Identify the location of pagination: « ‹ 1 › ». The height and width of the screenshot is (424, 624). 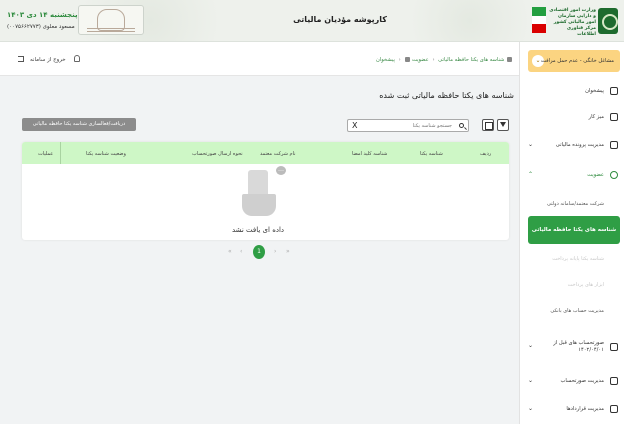
(268, 252).